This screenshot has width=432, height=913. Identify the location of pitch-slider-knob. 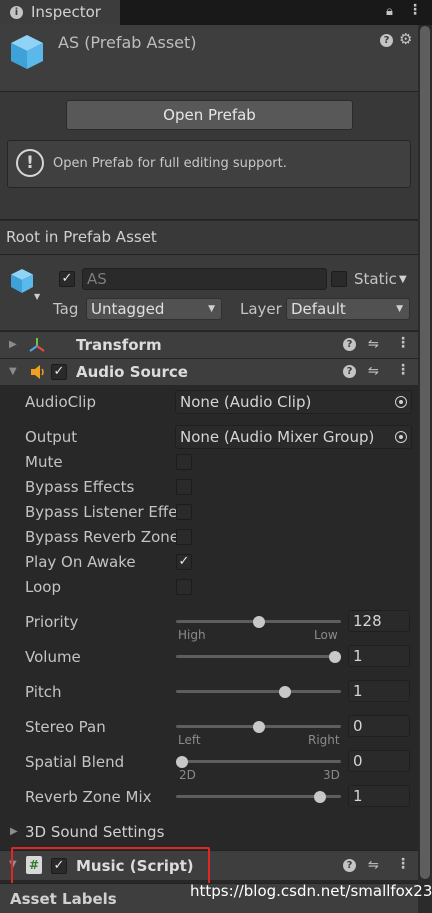
(284, 692).